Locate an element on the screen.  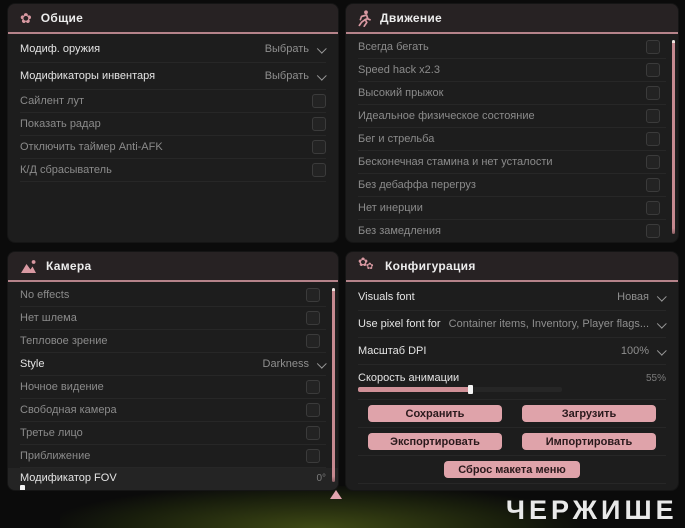
row-label: Visuals font is located at coordinates (386, 297).